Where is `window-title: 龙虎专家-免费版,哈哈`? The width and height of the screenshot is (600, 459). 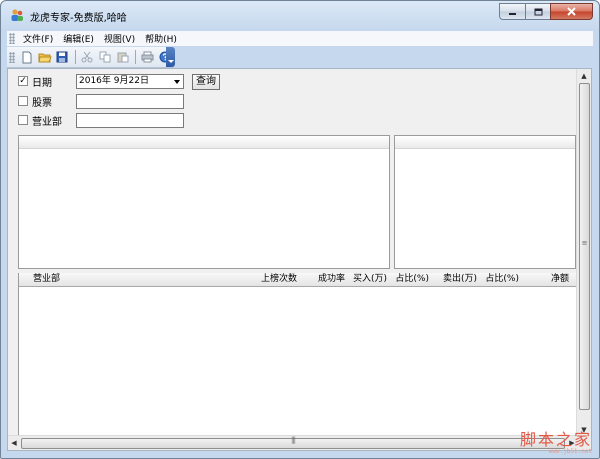
window-title: 龙虎专家-免费版,哈哈 is located at coordinates (78, 18).